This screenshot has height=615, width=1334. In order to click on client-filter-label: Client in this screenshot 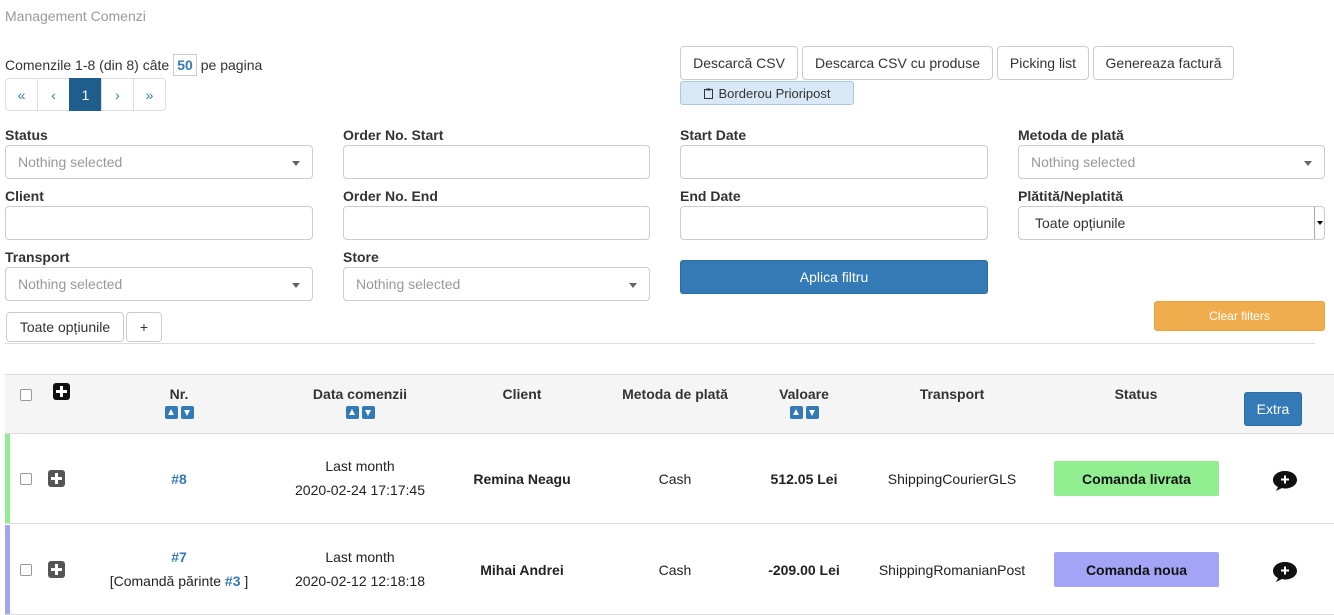, I will do `click(24, 196)`.